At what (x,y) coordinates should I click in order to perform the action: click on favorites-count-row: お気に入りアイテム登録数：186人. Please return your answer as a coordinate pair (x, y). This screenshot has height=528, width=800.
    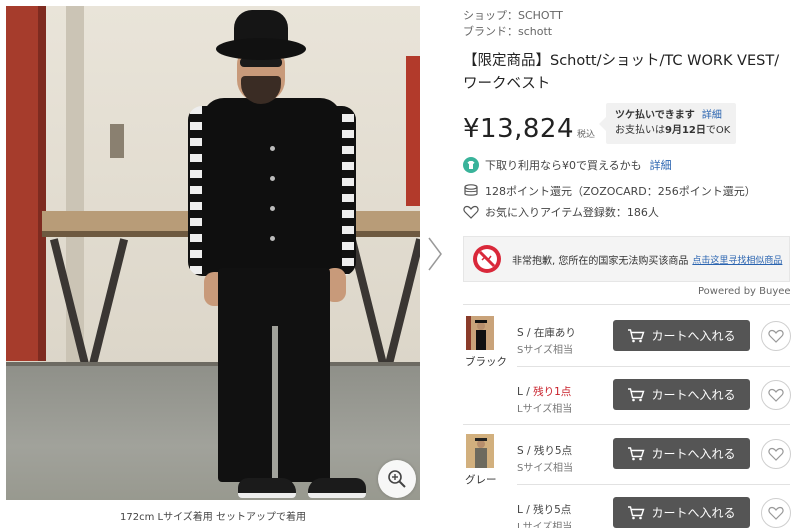
    Looking at the image, I should click on (561, 212).